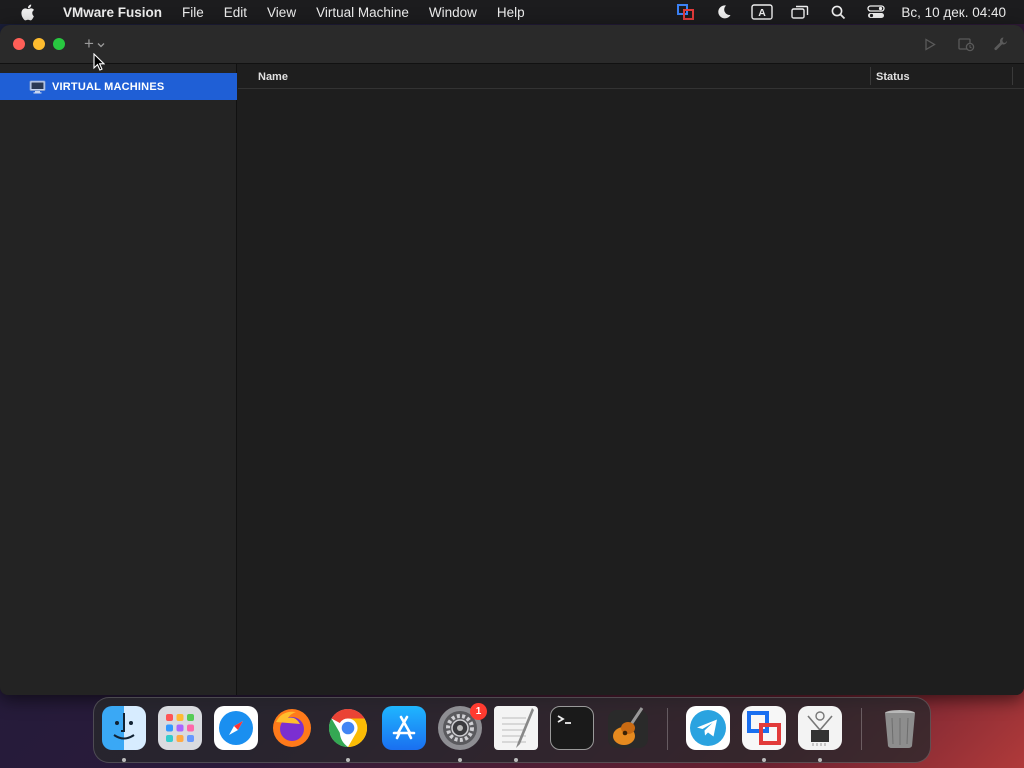 The image size is (1024, 768). I want to click on close-window-button, so click(19, 44).